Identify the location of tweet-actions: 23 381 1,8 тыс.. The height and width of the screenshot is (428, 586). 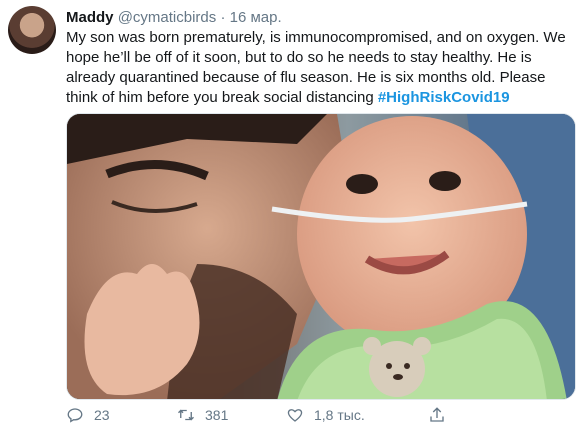
(286, 415).